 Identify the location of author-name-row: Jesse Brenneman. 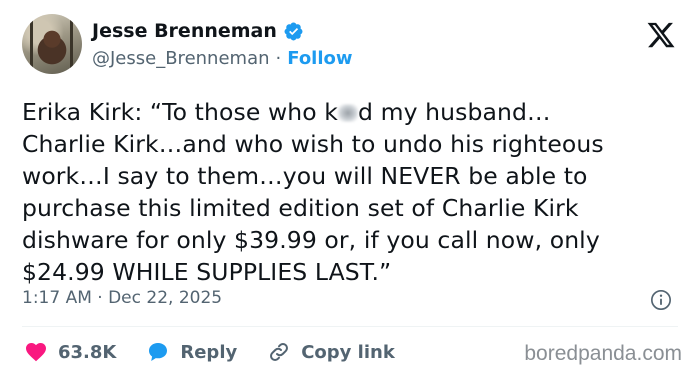
(198, 31).